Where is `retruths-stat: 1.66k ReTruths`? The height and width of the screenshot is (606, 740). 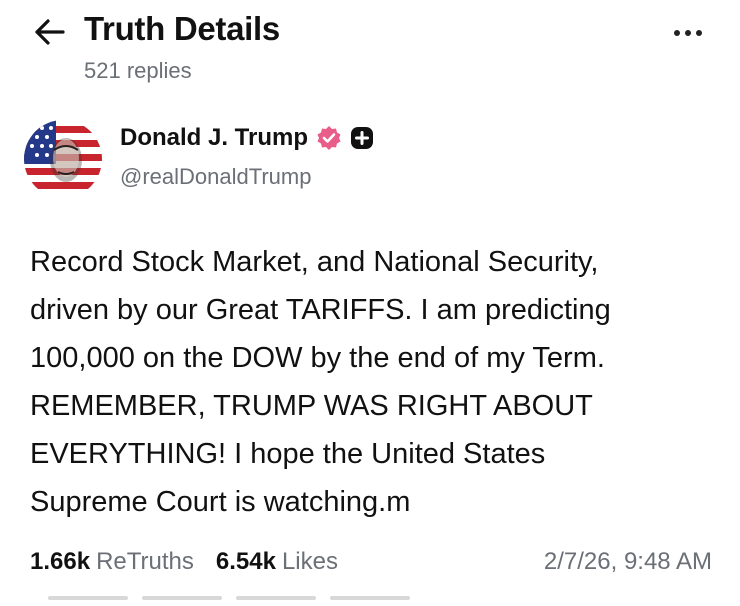
retruths-stat: 1.66k ReTruths is located at coordinates (112, 562).